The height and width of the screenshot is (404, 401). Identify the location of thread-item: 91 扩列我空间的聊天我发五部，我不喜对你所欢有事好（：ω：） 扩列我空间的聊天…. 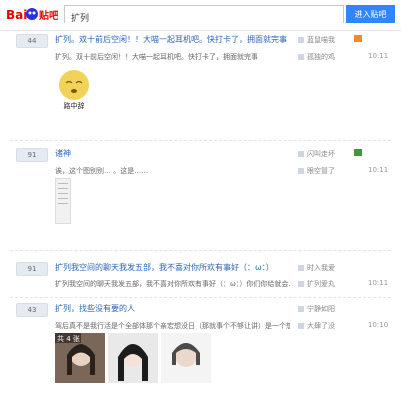
(200, 279).